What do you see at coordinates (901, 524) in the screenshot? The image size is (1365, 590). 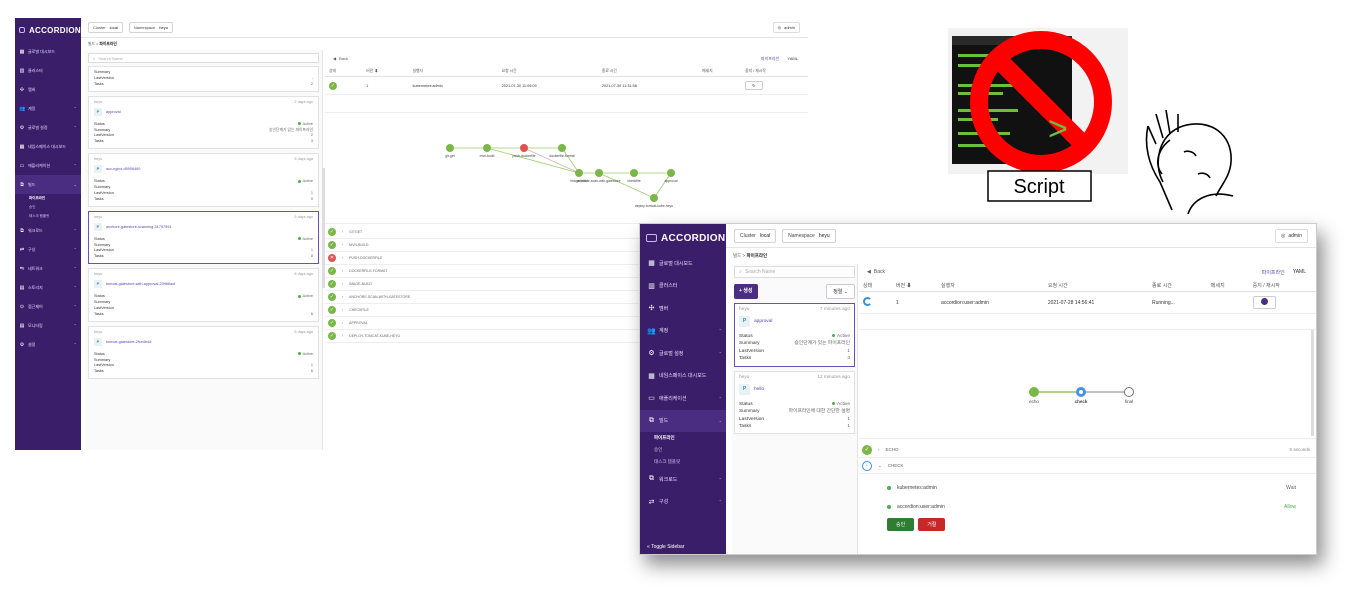 I see `approve-button: 승인` at bounding box center [901, 524].